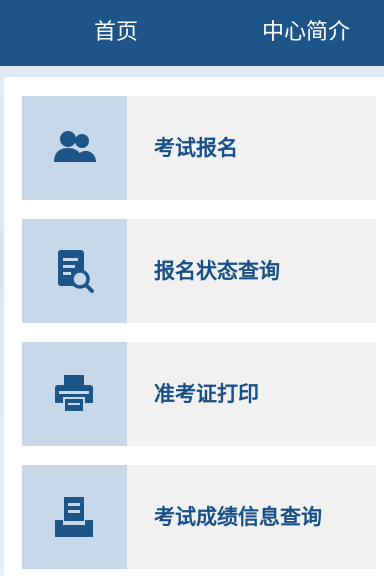 This screenshot has width=384, height=576. I want to click on nav-home-link: 首页, so click(116, 33).